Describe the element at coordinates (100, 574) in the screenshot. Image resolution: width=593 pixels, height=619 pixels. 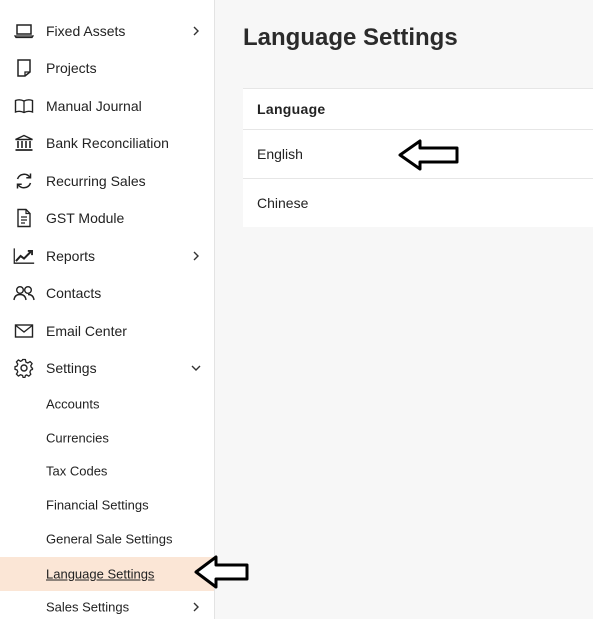
I see `sub-item-label: Language Settings` at that location.